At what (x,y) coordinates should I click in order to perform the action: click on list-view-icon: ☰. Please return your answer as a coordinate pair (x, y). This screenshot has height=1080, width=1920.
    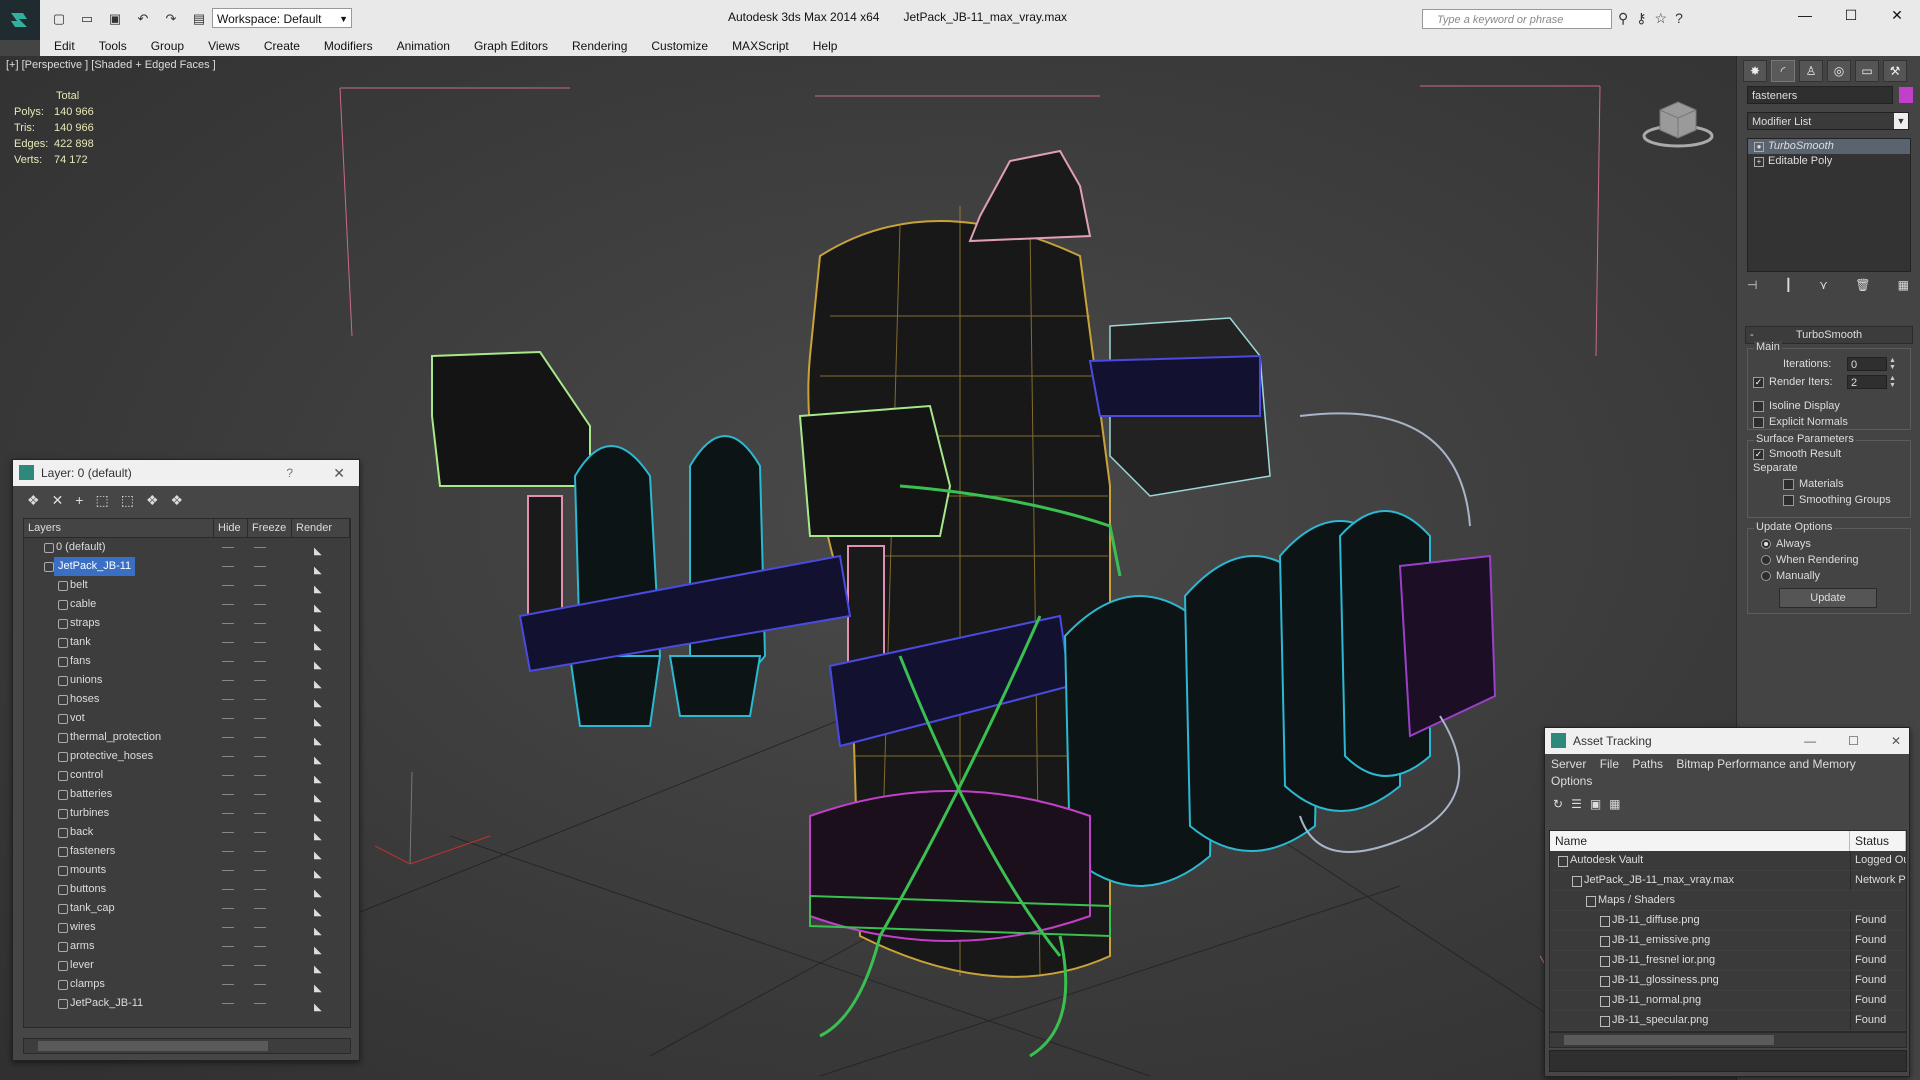
    Looking at the image, I should click on (1576, 804).